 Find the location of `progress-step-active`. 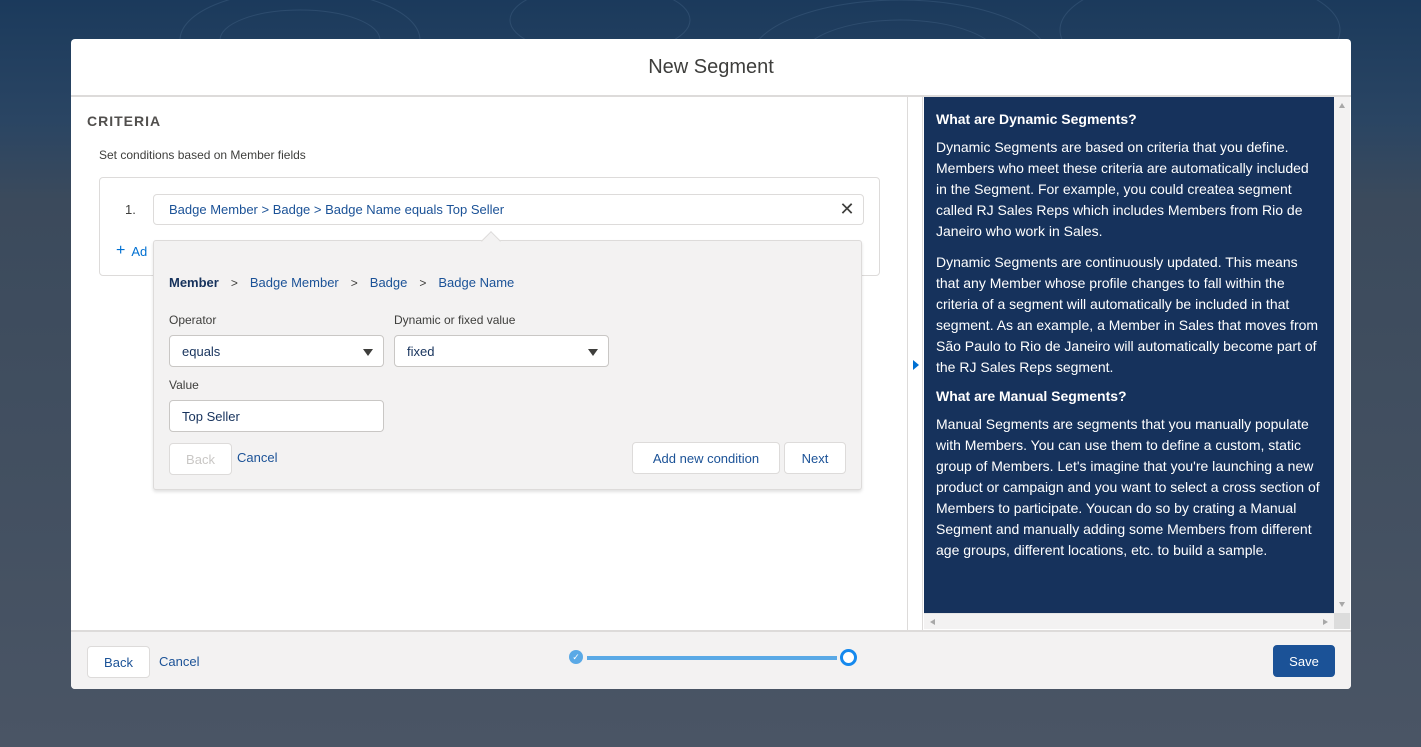

progress-step-active is located at coordinates (848, 657).